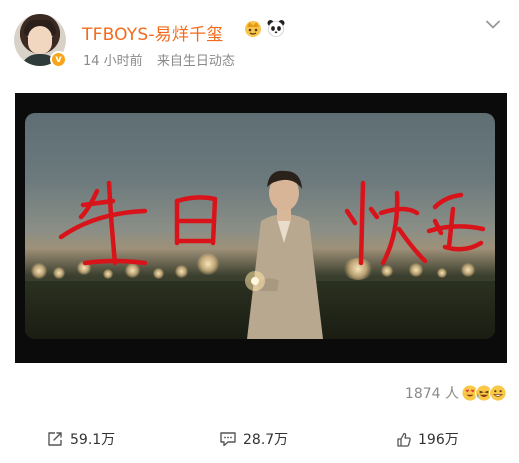  What do you see at coordinates (93, 440) in the screenshot?
I see `repost-count: 59.1万` at bounding box center [93, 440].